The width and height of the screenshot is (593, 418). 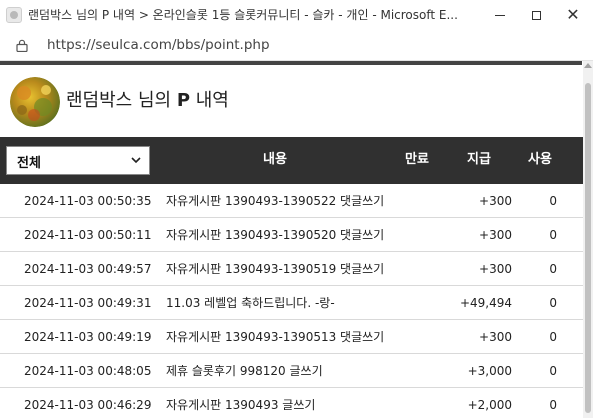 I want to click on url-text: https://seulca.com/bbs/point.php, so click(x=158, y=45).